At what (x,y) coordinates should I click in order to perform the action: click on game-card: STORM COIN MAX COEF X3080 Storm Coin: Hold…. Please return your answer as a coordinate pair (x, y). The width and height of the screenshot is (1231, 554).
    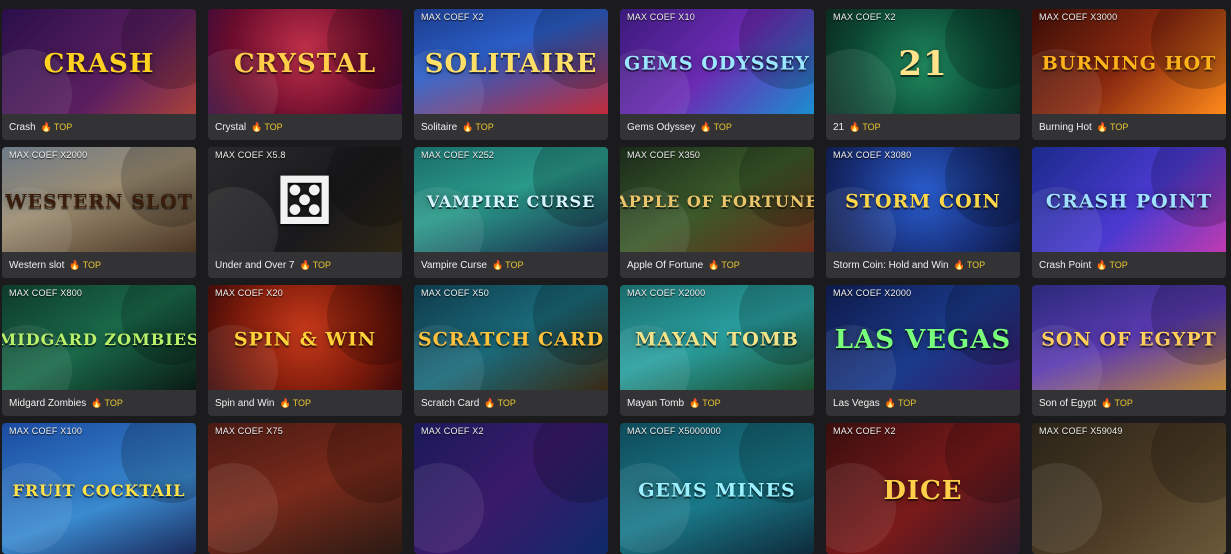
    Looking at the image, I should click on (923, 212).